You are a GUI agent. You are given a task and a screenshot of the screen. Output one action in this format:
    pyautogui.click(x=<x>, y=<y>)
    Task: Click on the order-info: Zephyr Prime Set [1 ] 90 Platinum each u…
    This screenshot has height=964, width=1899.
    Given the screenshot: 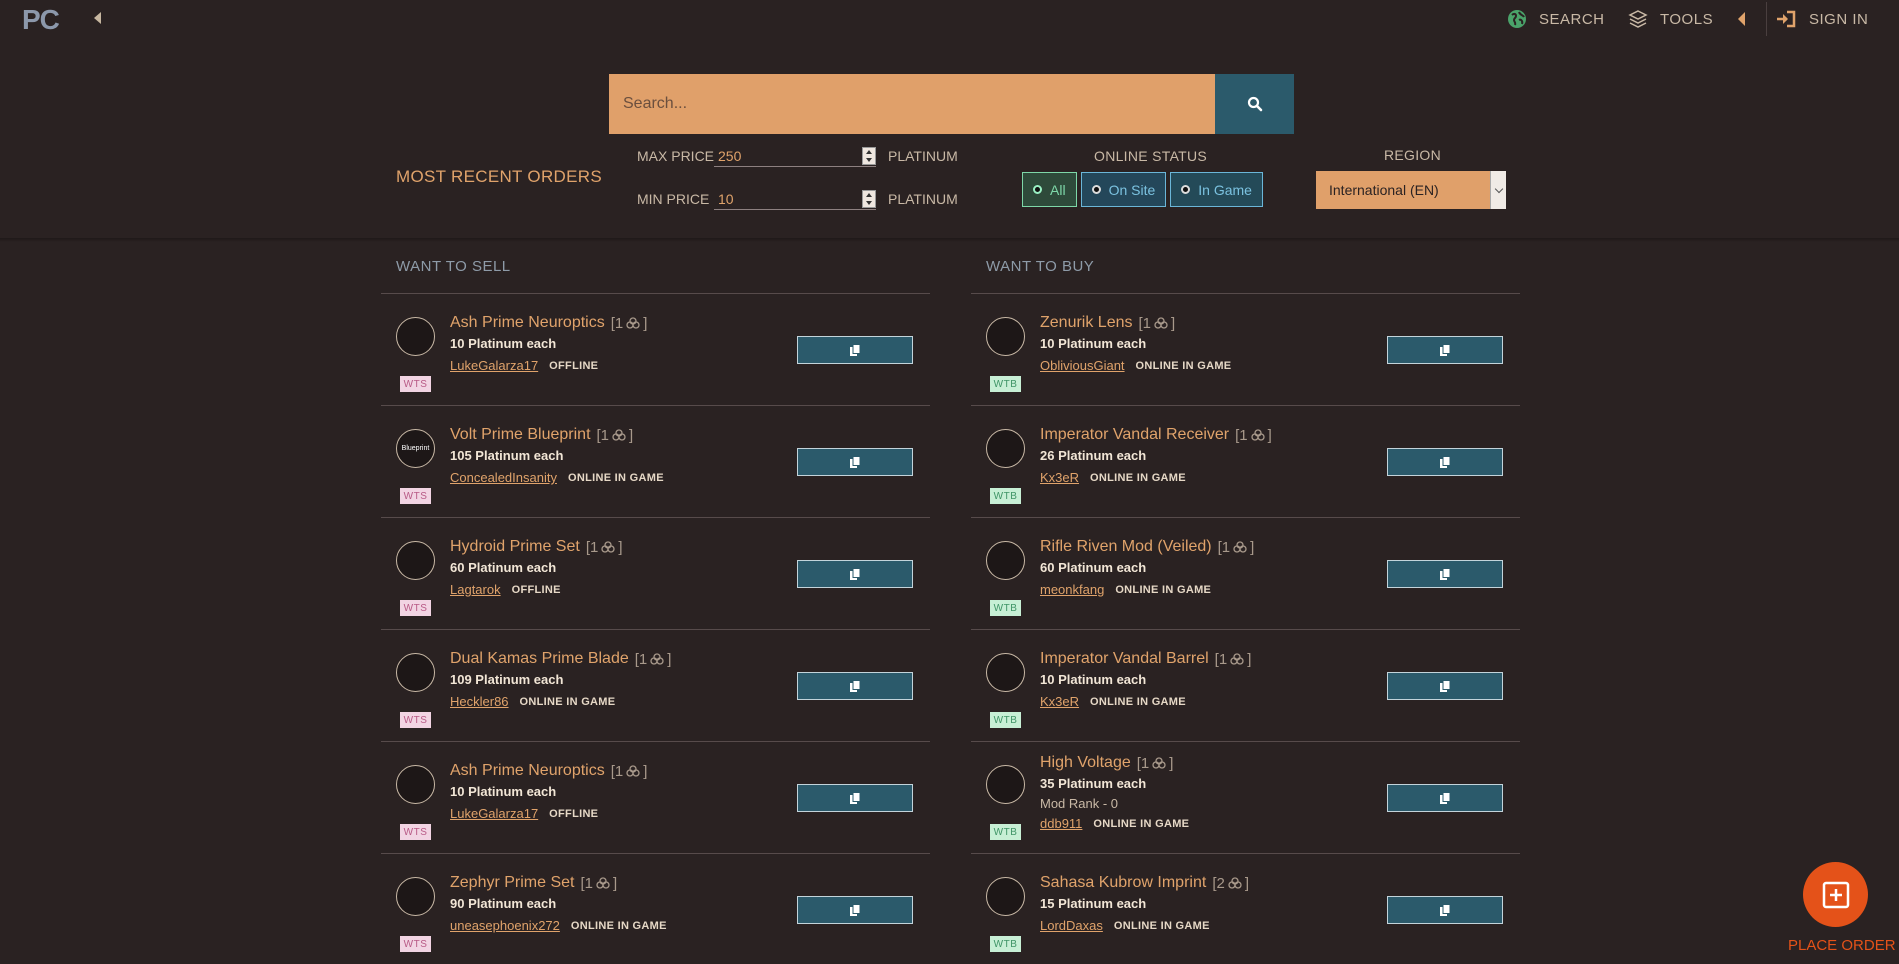 What is the action you would take?
    pyautogui.click(x=558, y=903)
    